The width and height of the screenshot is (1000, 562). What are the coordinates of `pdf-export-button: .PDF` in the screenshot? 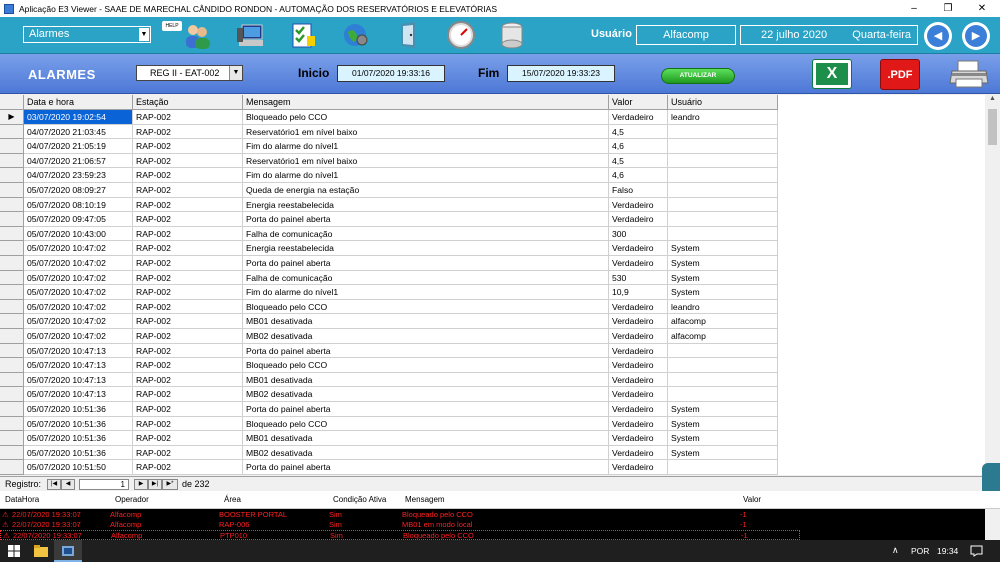 It's located at (900, 74).